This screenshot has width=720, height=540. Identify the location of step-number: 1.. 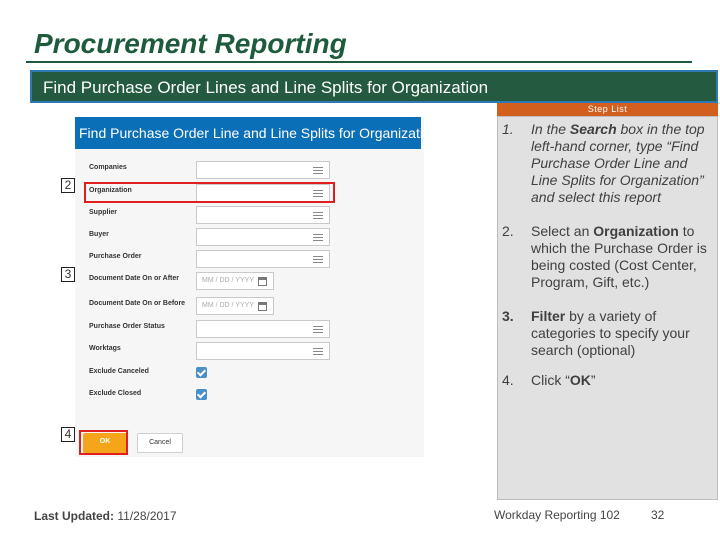
(508, 129).